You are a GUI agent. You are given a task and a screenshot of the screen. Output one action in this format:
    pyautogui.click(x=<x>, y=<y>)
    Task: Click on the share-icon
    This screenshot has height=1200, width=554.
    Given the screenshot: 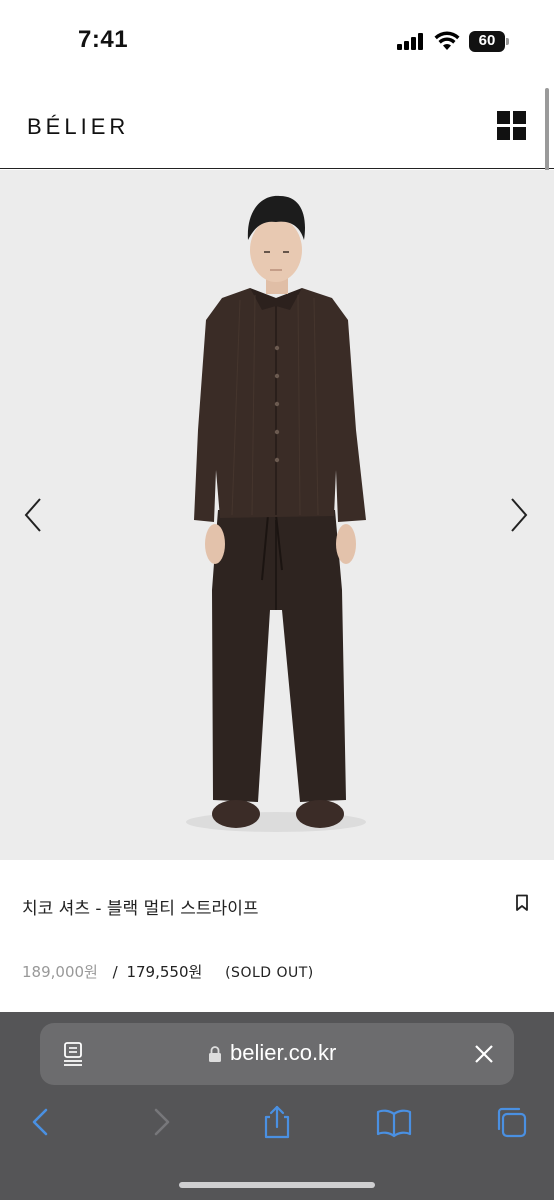 What is the action you would take?
    pyautogui.click(x=277, y=1122)
    